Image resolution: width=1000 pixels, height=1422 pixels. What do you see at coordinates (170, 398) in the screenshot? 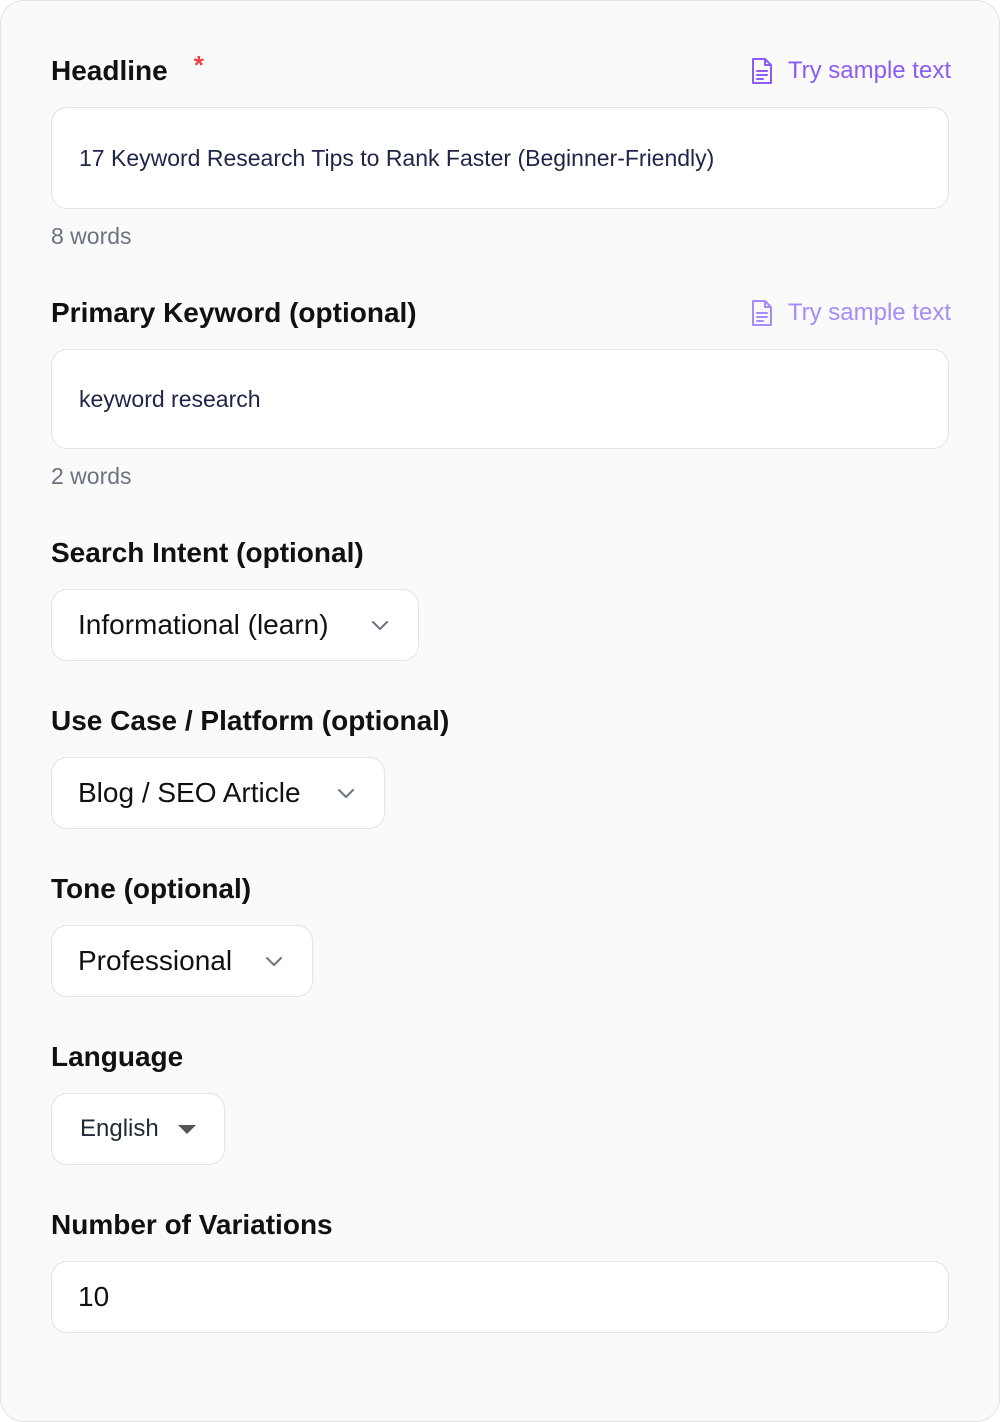
I see `primary-keyword-input-value: keyword research` at bounding box center [170, 398].